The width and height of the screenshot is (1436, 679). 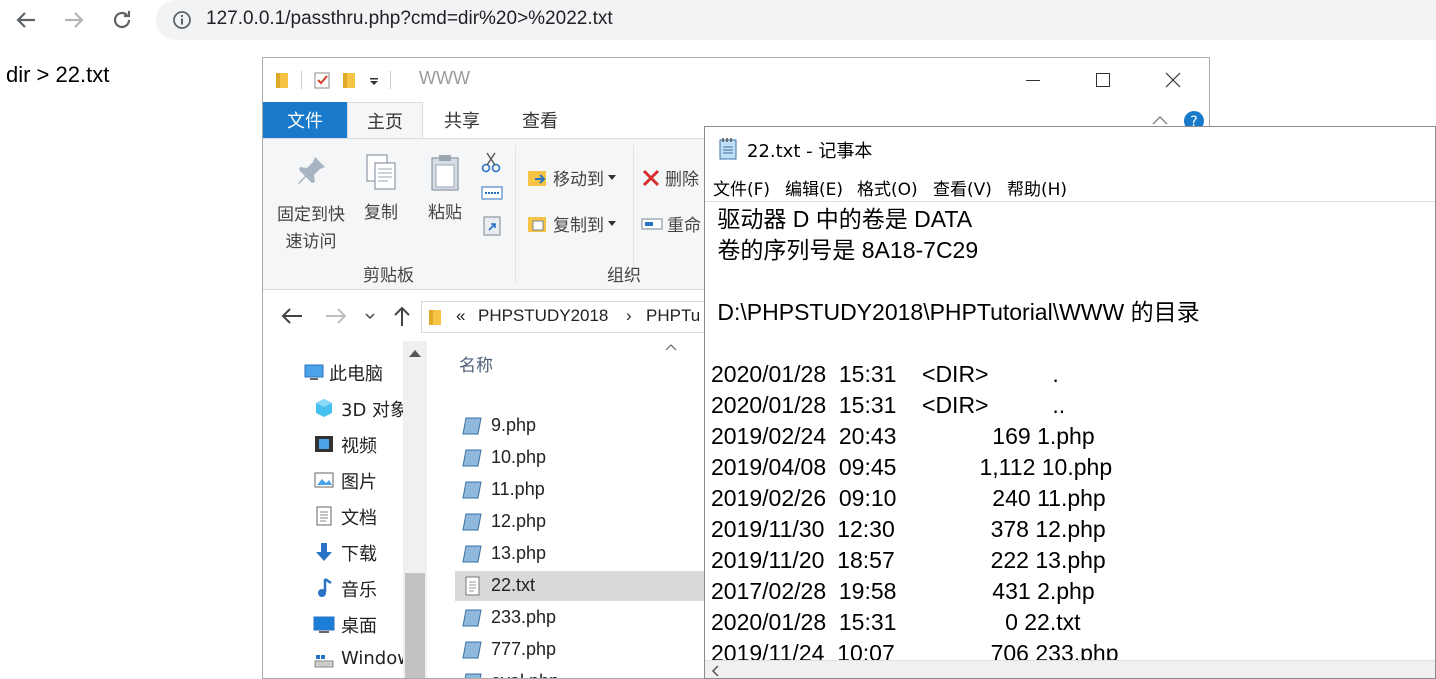 I want to click on nav-item-downloads: 下载, so click(x=343, y=552).